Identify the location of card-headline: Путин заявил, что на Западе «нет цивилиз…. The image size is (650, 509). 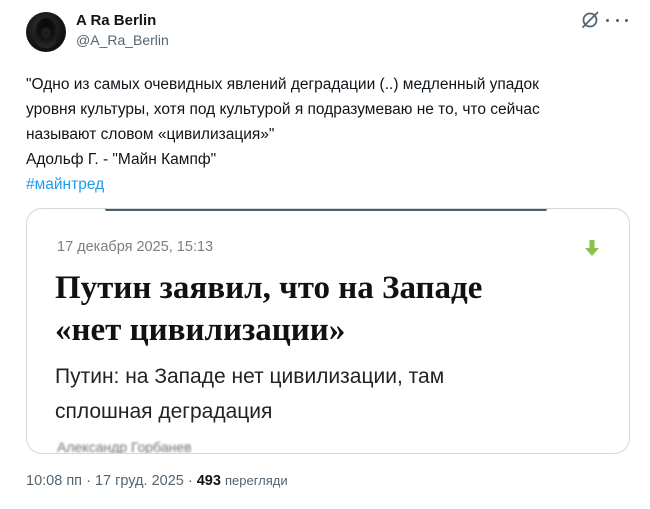
(335, 309).